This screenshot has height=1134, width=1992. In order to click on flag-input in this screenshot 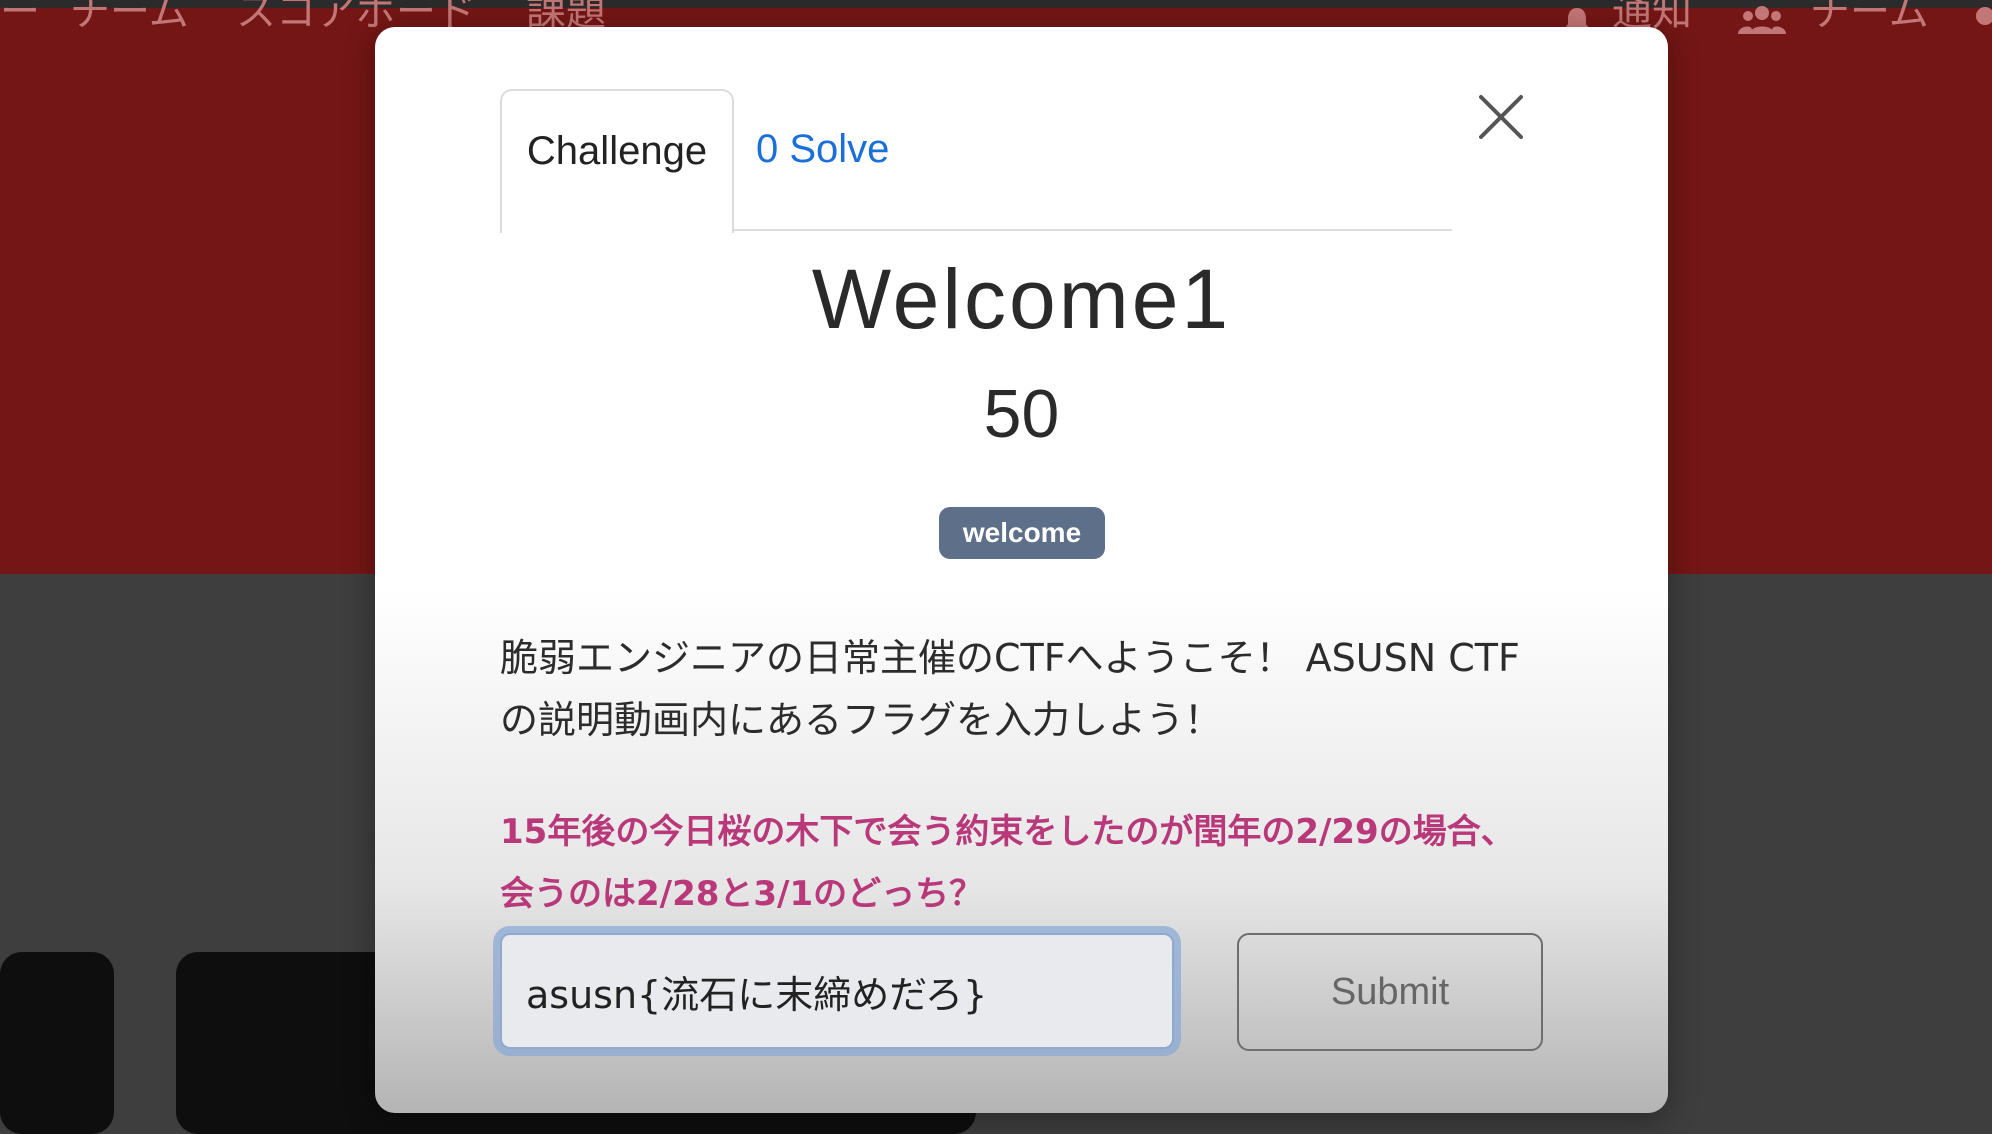, I will do `click(837, 991)`.